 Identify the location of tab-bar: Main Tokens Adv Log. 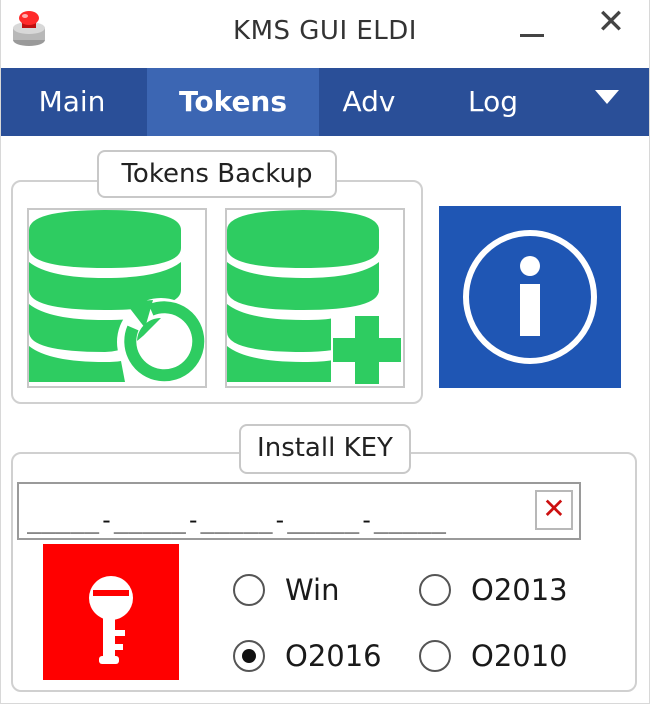
(325, 102).